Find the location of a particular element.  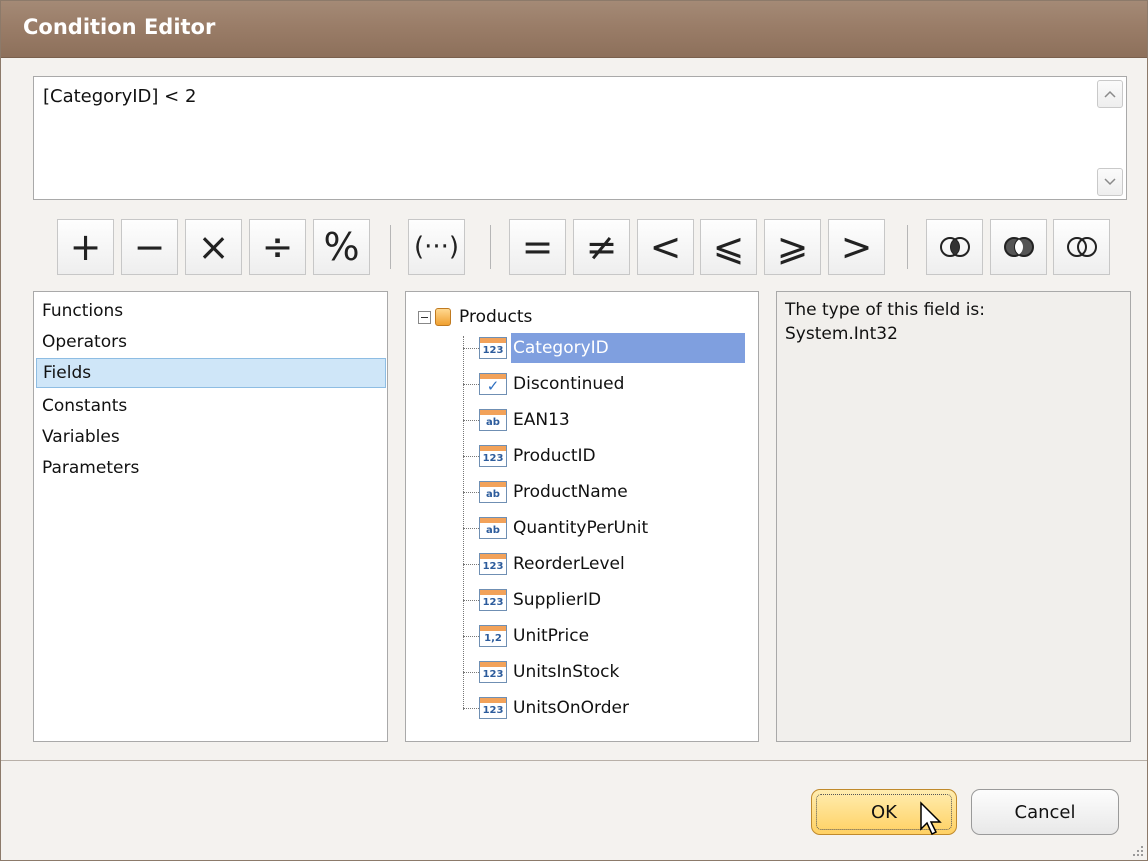

or-button is located at coordinates (1018, 247).